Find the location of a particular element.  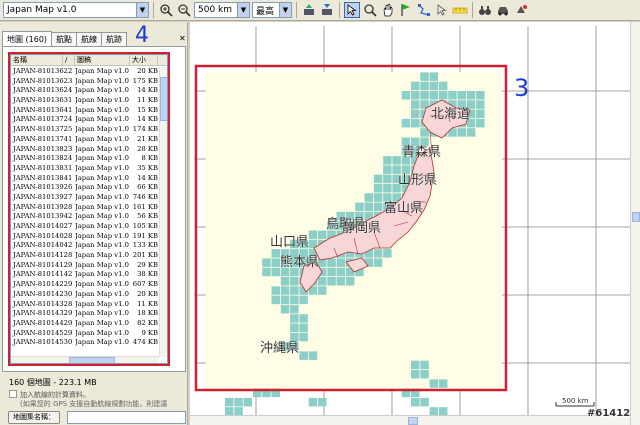

prefecture-label: 熊本県 is located at coordinates (299, 262).